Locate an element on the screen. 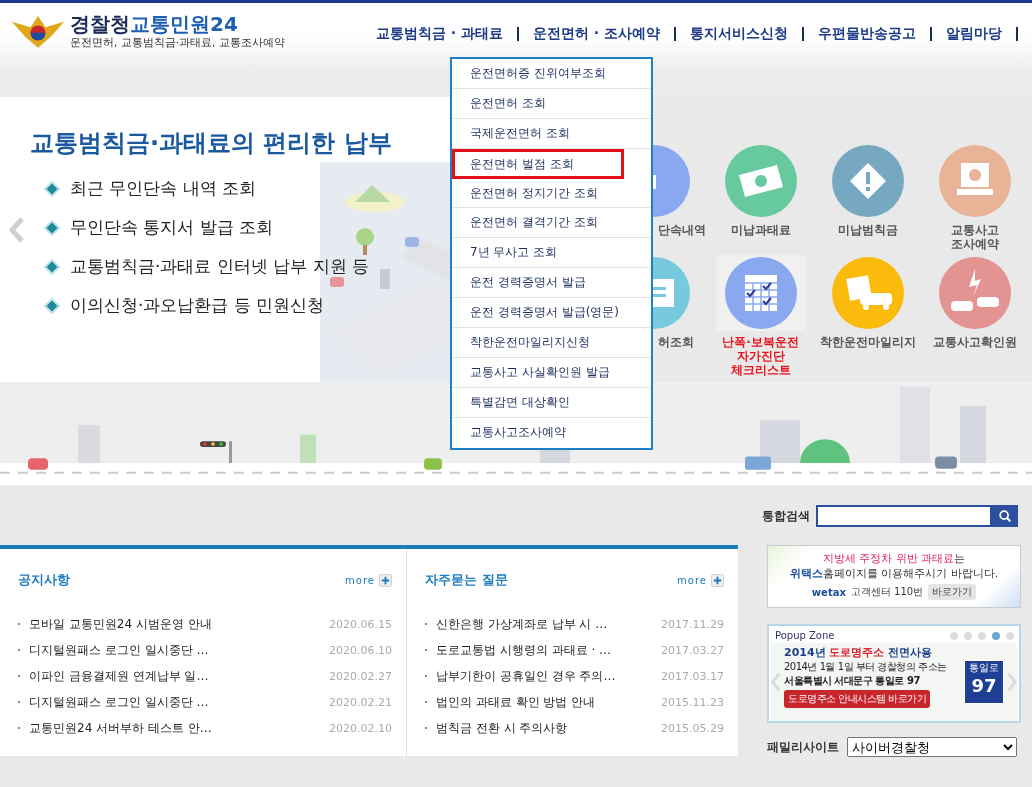 Image resolution: width=1032 pixels, height=787 pixels. quick-menu-label: 미납과태료 is located at coordinates (760, 230).